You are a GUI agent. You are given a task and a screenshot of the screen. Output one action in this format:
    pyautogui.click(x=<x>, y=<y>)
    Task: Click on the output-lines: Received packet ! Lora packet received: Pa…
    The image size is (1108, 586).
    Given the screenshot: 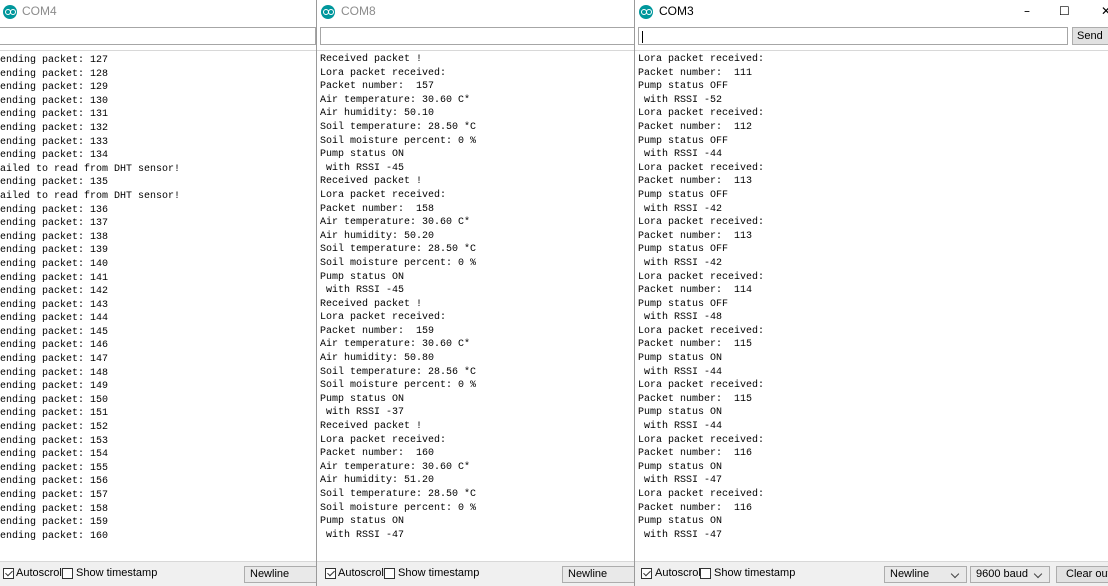 What is the action you would take?
    pyautogui.click(x=398, y=297)
    